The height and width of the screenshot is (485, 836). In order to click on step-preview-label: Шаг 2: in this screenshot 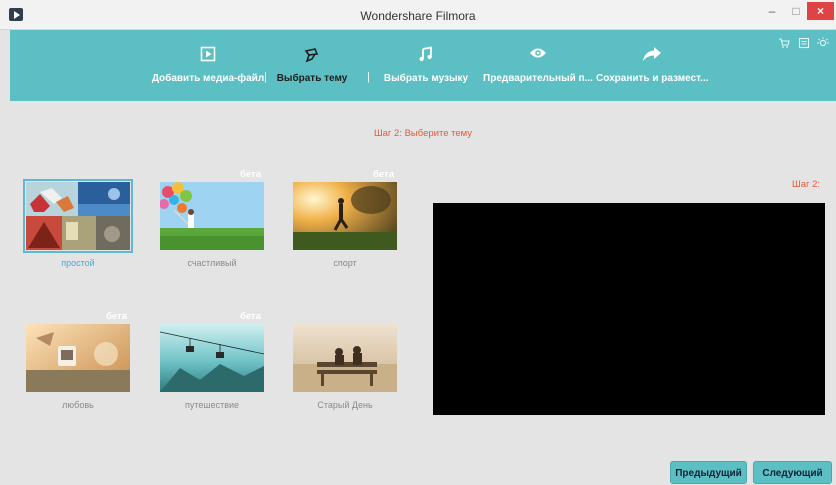, I will do `click(806, 184)`.